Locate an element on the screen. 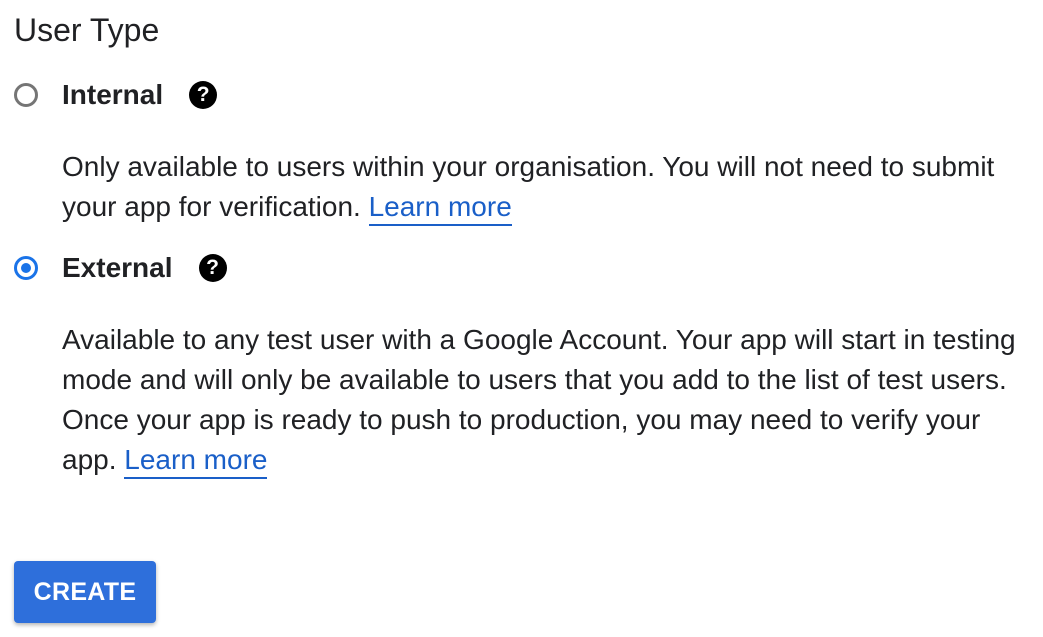 Image resolution: width=1043 pixels, height=637 pixels. internal-learn-more-link: Learn more is located at coordinates (440, 208).